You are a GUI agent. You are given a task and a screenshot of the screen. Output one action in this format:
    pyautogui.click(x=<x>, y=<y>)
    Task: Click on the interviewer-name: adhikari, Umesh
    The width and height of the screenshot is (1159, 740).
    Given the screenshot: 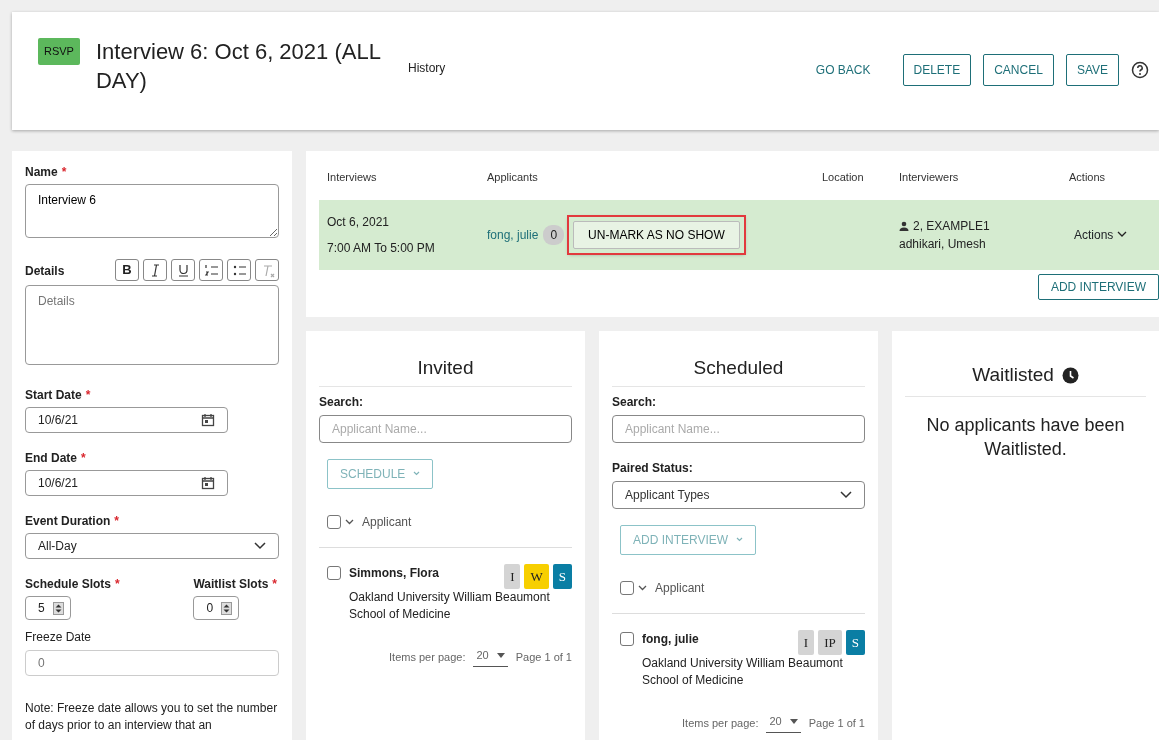 What is the action you would take?
    pyautogui.click(x=943, y=244)
    